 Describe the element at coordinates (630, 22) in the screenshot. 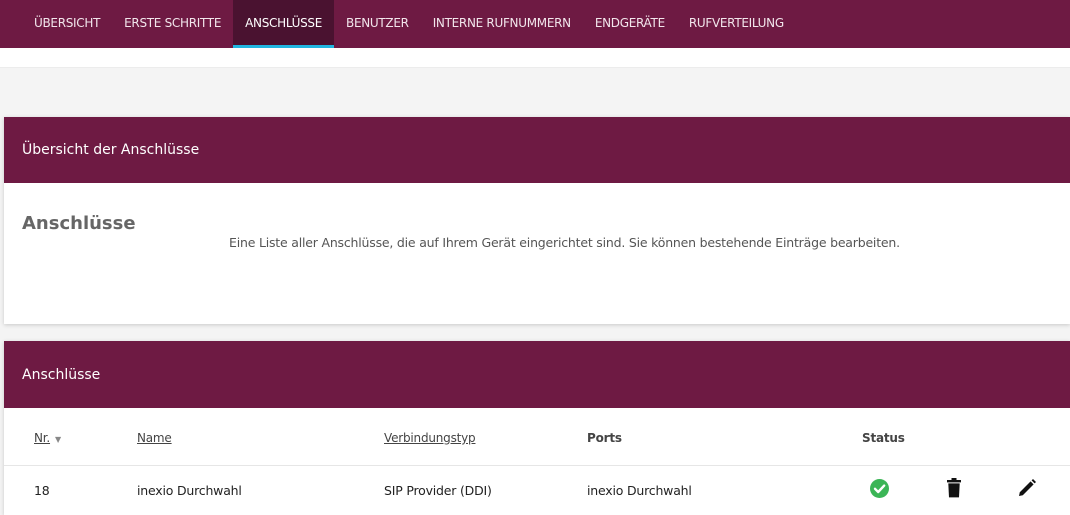

I see `tab-endgeraete: ENDGERÄTE` at that location.